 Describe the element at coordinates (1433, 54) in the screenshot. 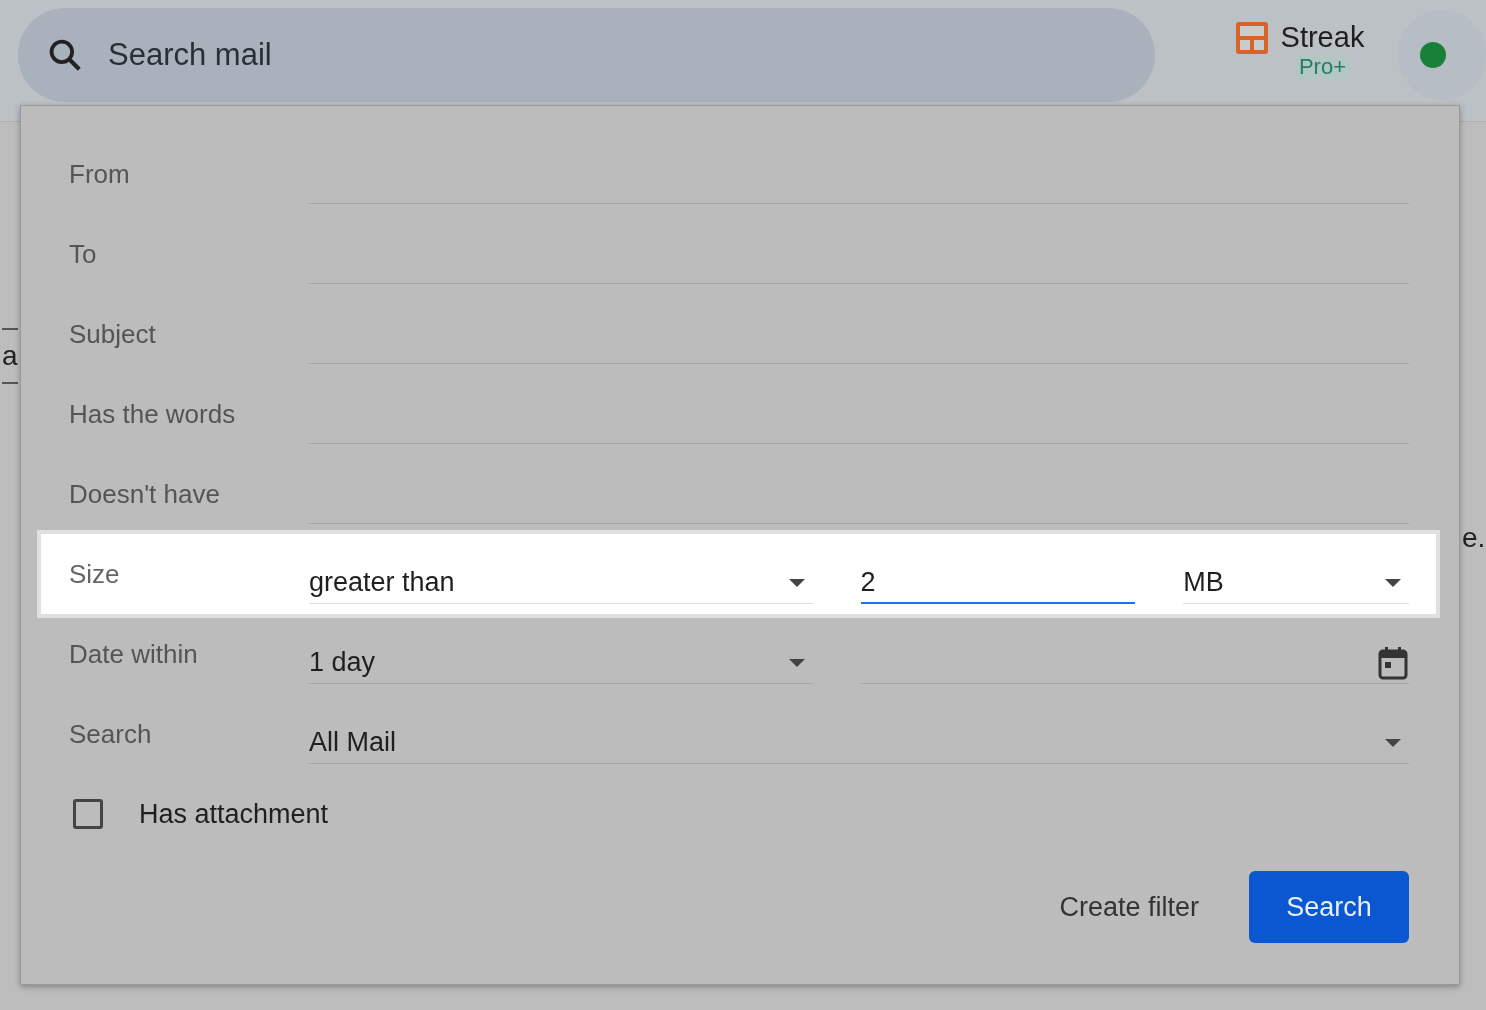

I see `status-dot-icon` at that location.